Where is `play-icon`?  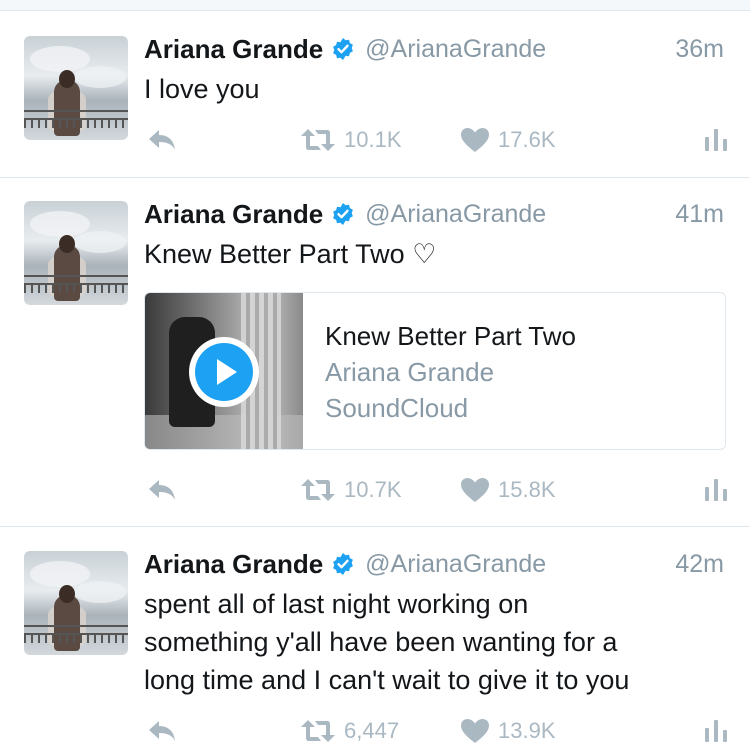 play-icon is located at coordinates (227, 372).